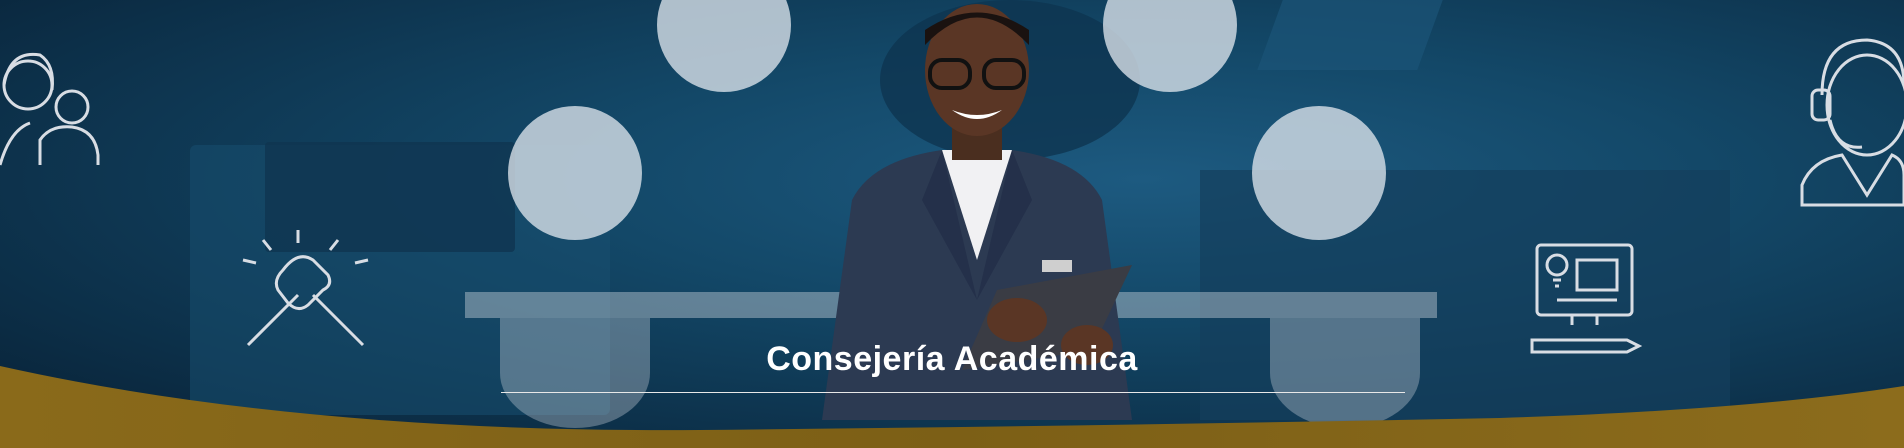 Image resolution: width=1904 pixels, height=448 pixels. Describe the element at coordinates (1852, 122) in the screenshot. I see `headset-support-icon` at that location.